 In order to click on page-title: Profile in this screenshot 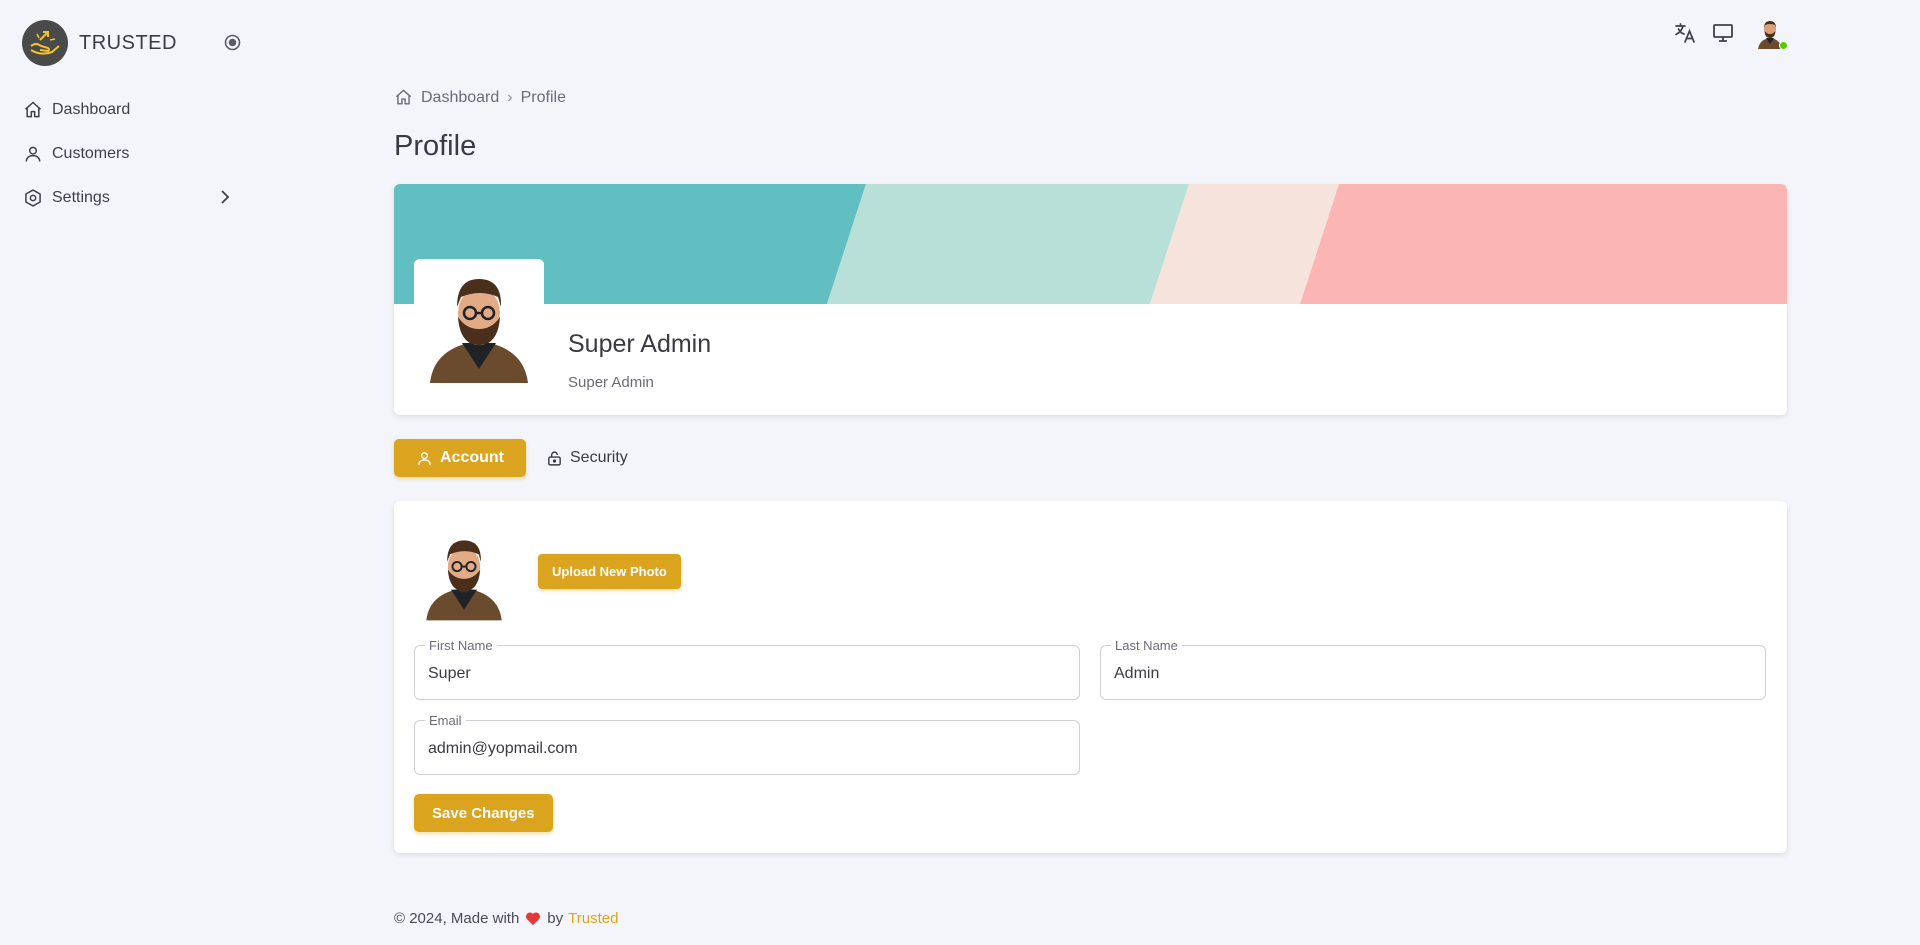, I will do `click(435, 146)`.